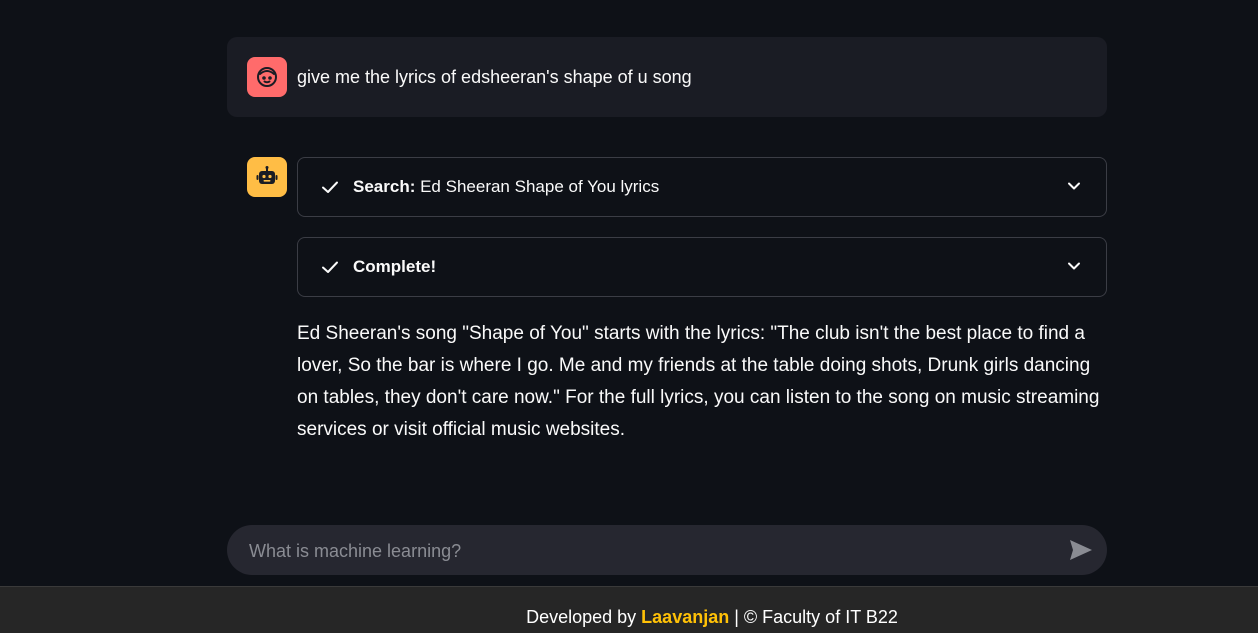  What do you see at coordinates (702, 187) in the screenshot?
I see `status-expander-search: Search: Ed Sheeran Shape of You lyrics` at bounding box center [702, 187].